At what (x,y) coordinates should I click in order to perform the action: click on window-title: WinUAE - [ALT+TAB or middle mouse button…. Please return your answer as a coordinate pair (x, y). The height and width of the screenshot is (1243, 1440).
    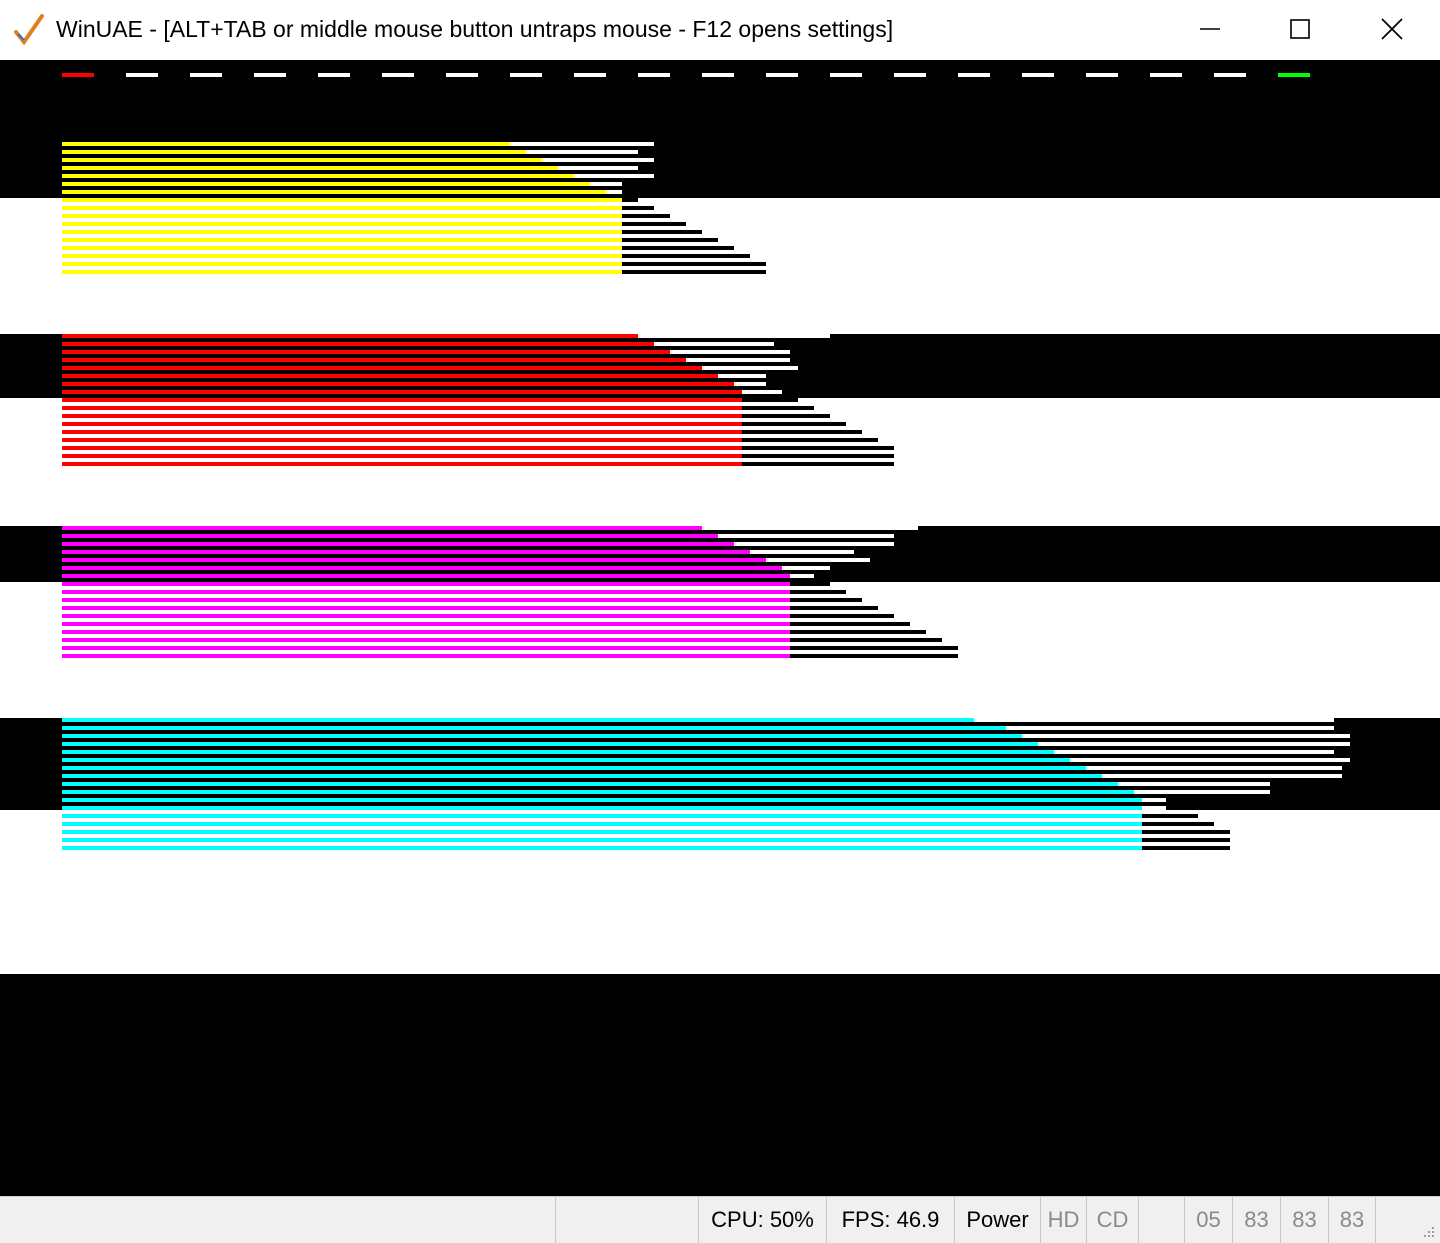
    Looking at the image, I should click on (475, 29).